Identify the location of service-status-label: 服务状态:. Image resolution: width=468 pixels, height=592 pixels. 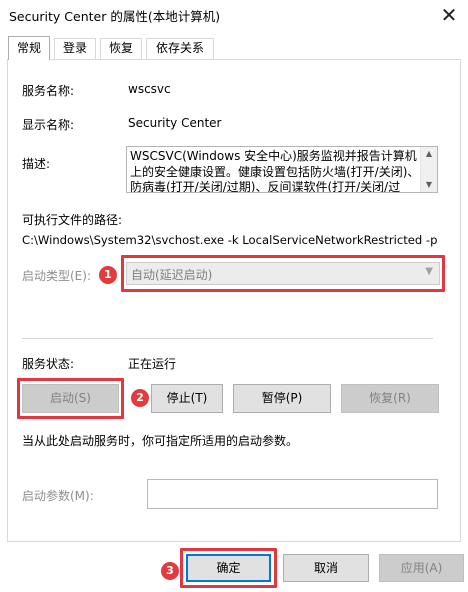
(48, 364).